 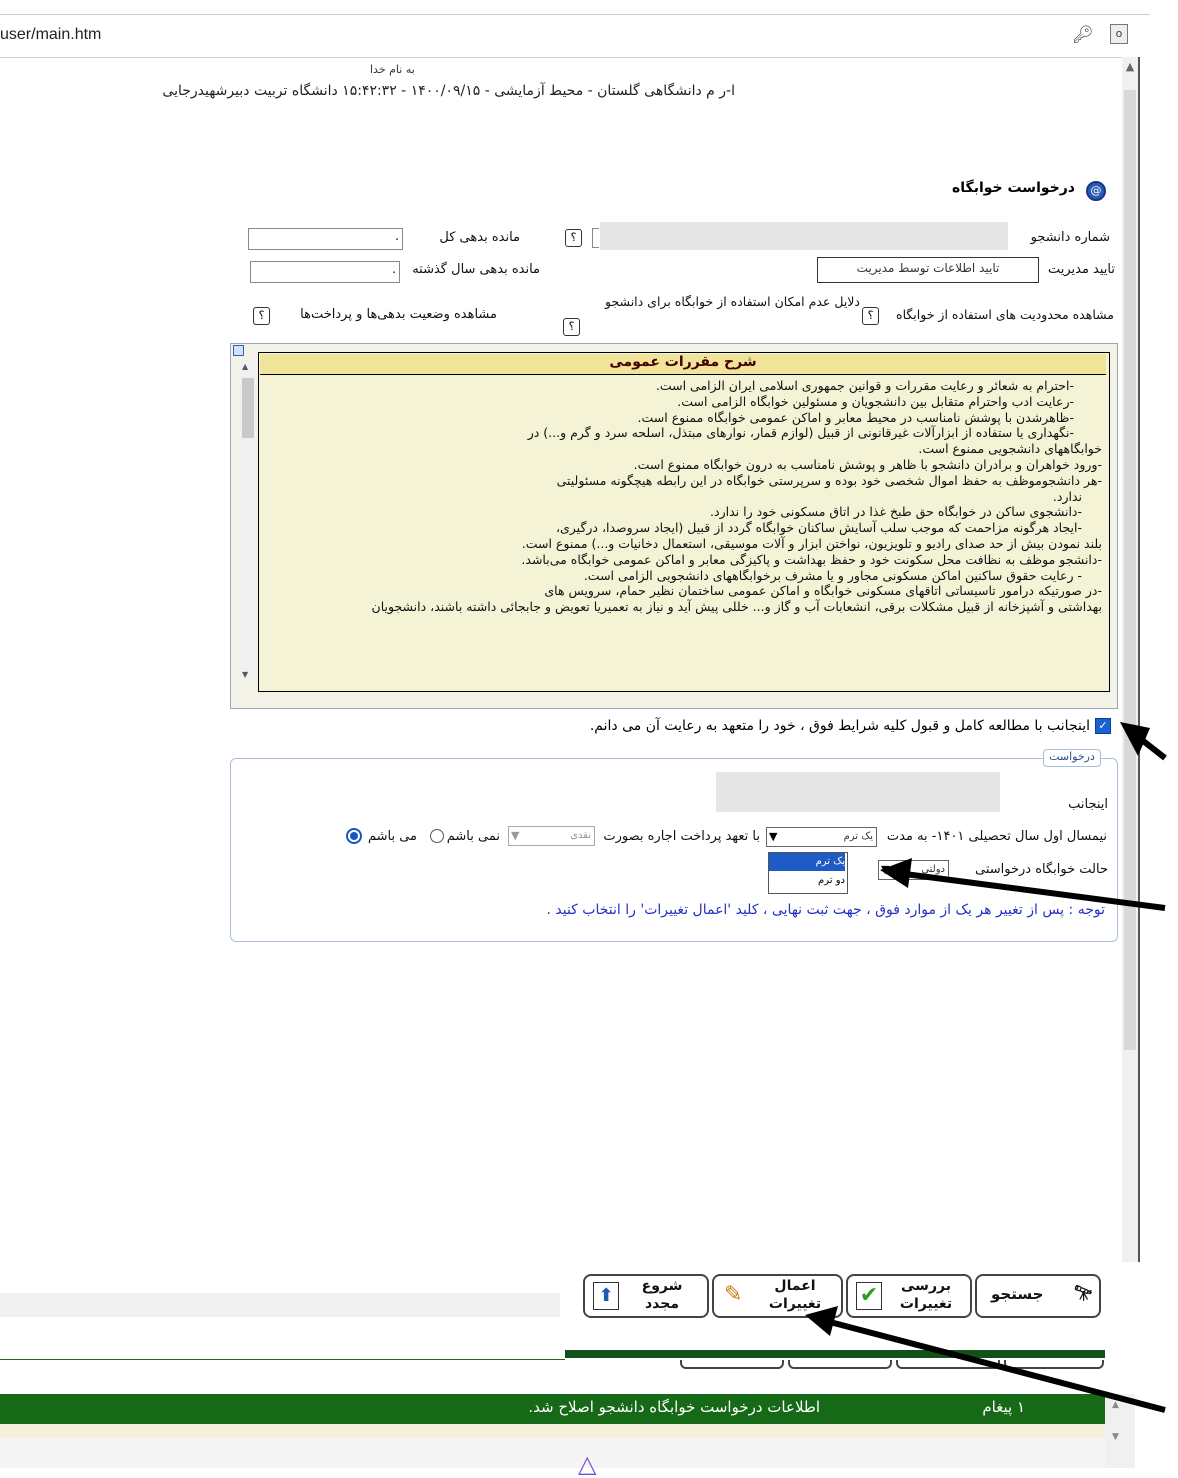 I want to click on annotation-arrows, so click(x=986, y=1067).